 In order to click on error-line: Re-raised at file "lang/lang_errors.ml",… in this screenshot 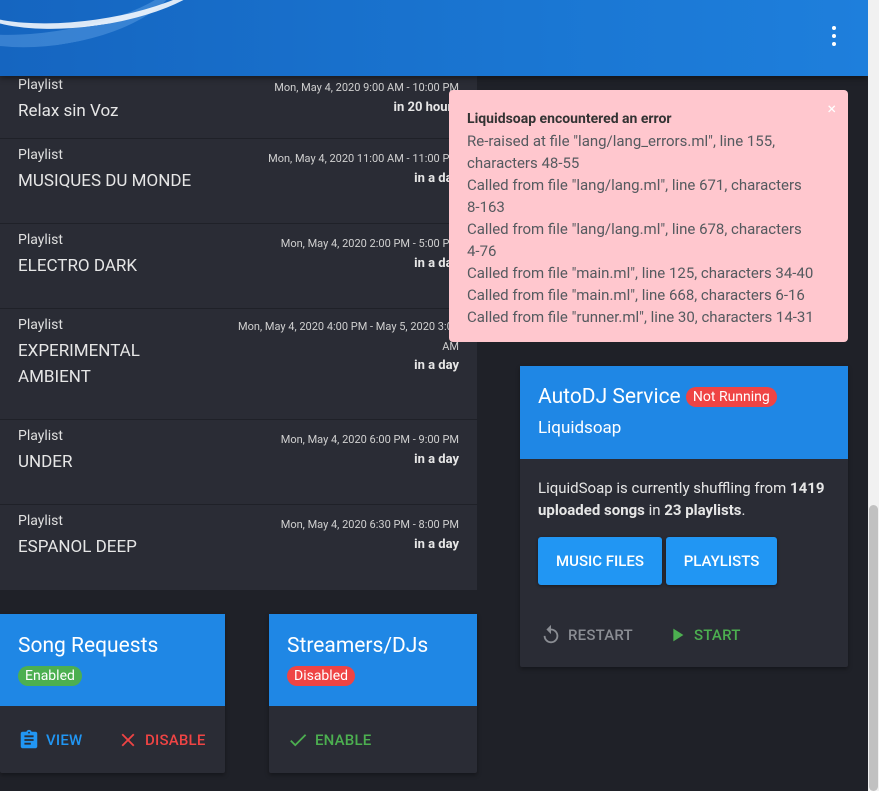, I will do `click(621, 141)`.